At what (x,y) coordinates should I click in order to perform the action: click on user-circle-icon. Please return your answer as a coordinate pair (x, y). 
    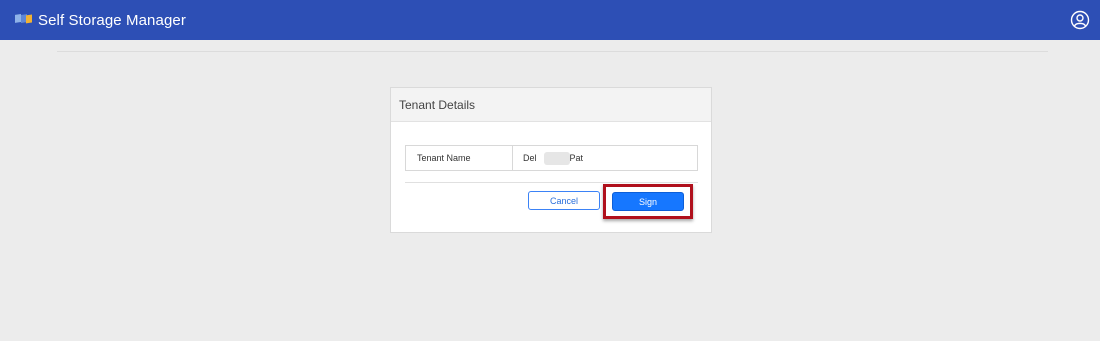
    Looking at the image, I should click on (1080, 20).